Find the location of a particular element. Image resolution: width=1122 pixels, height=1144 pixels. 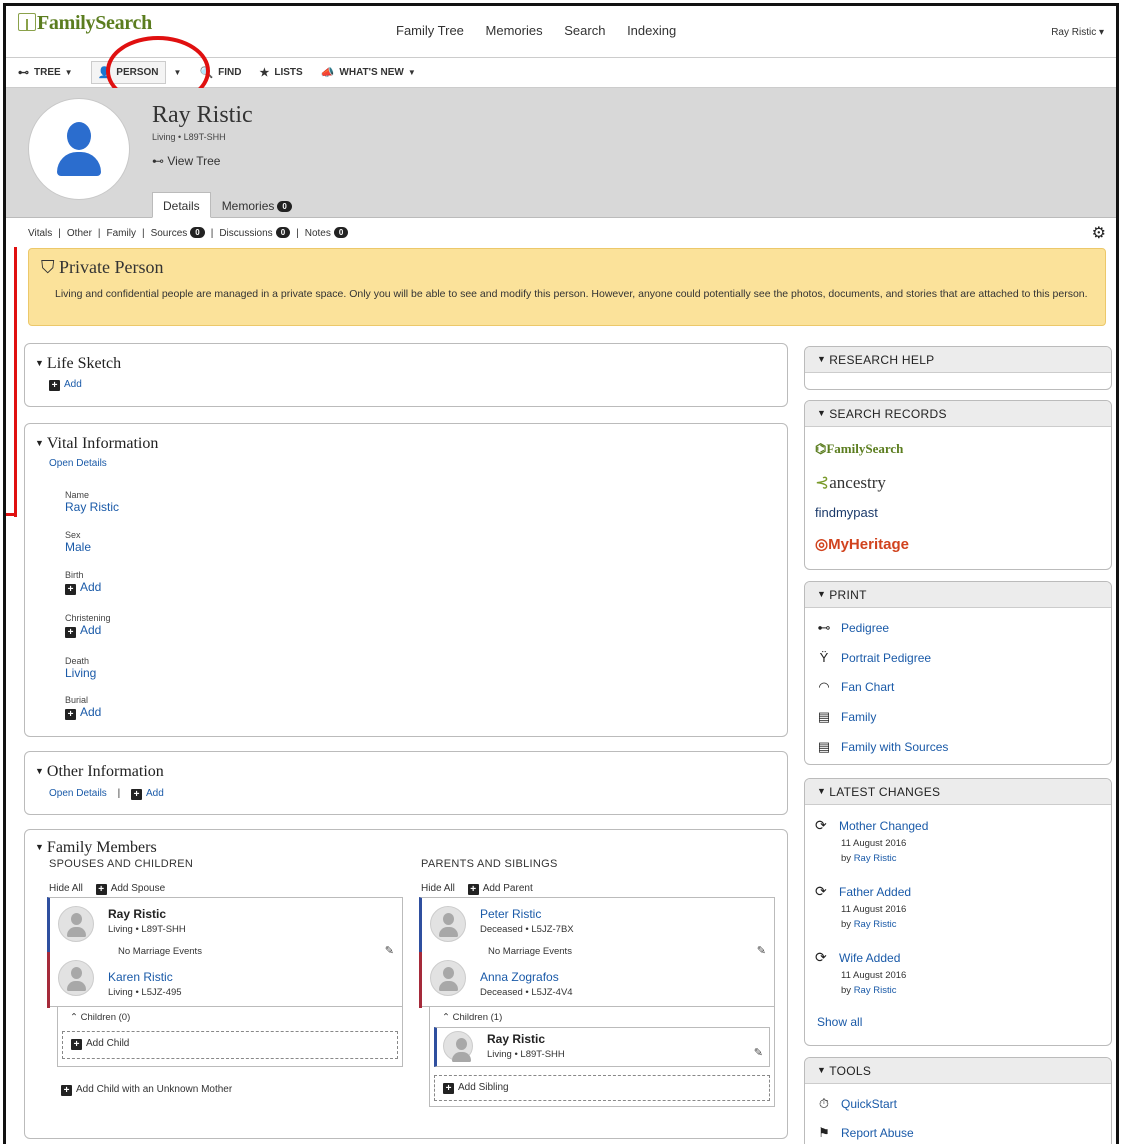

change-title: ⟳ Wife Added is located at coordinates (860, 957).